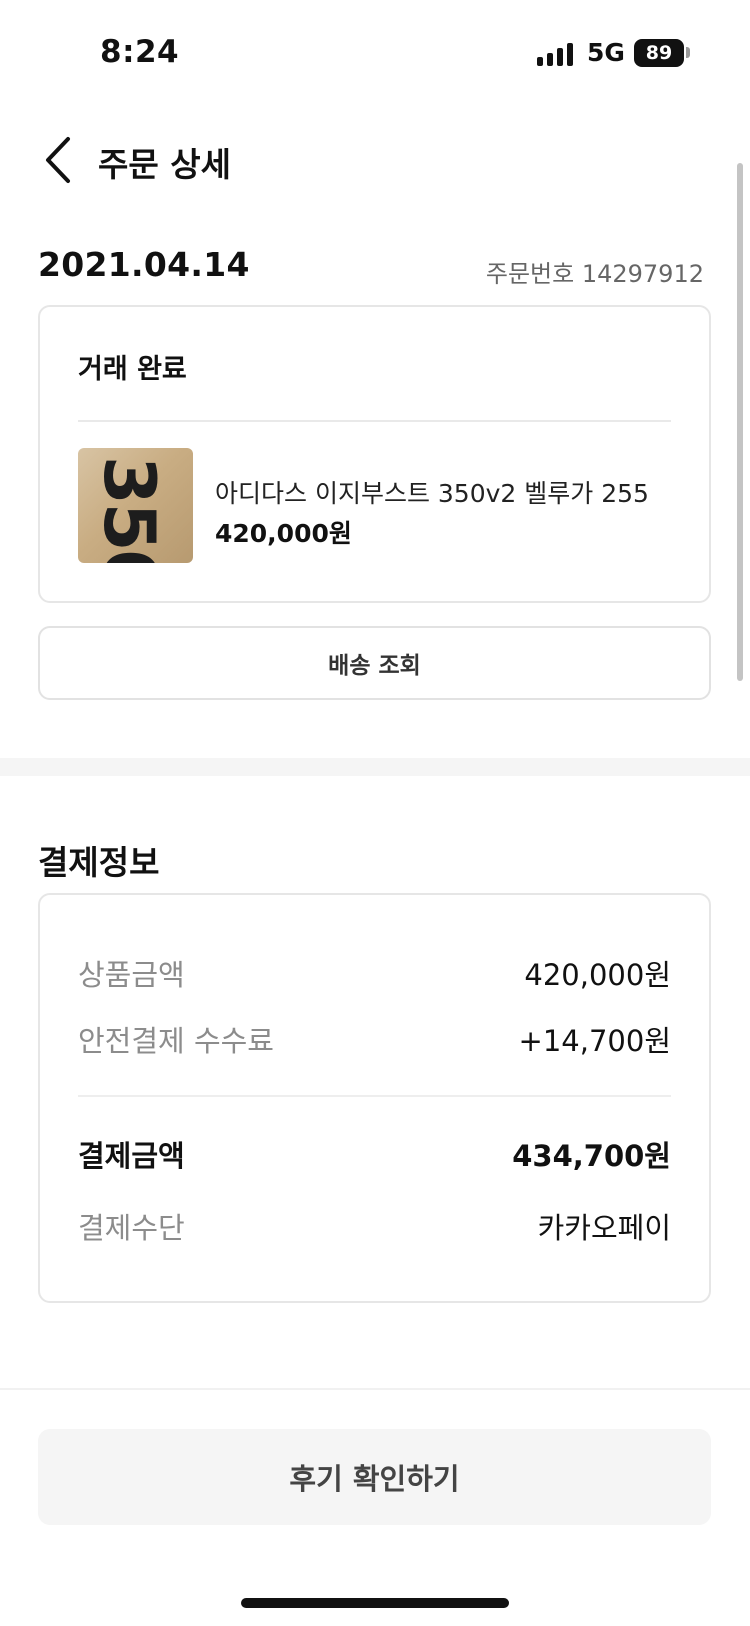  I want to click on payment-row-product-amount: 상품금액 420,000원, so click(374, 973).